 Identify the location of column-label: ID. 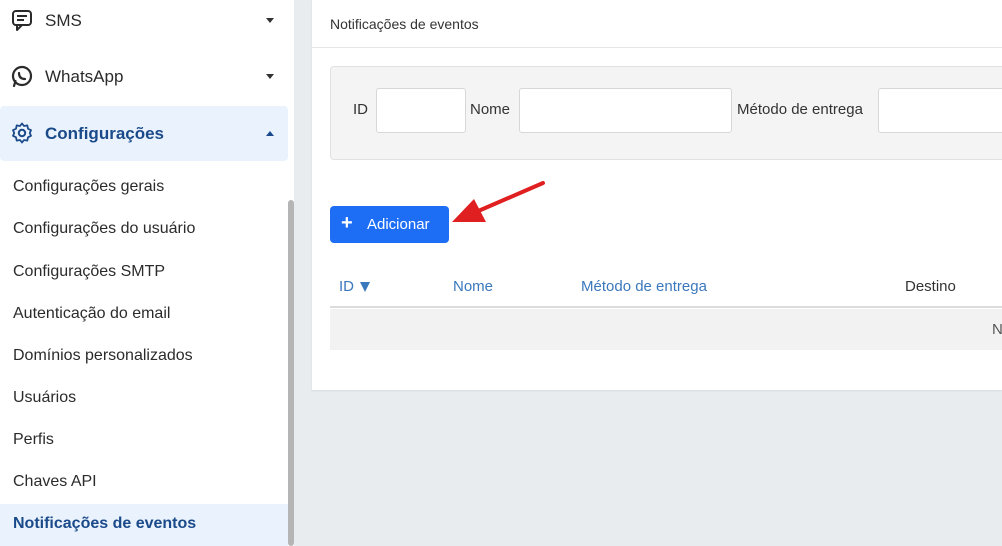
(346, 286).